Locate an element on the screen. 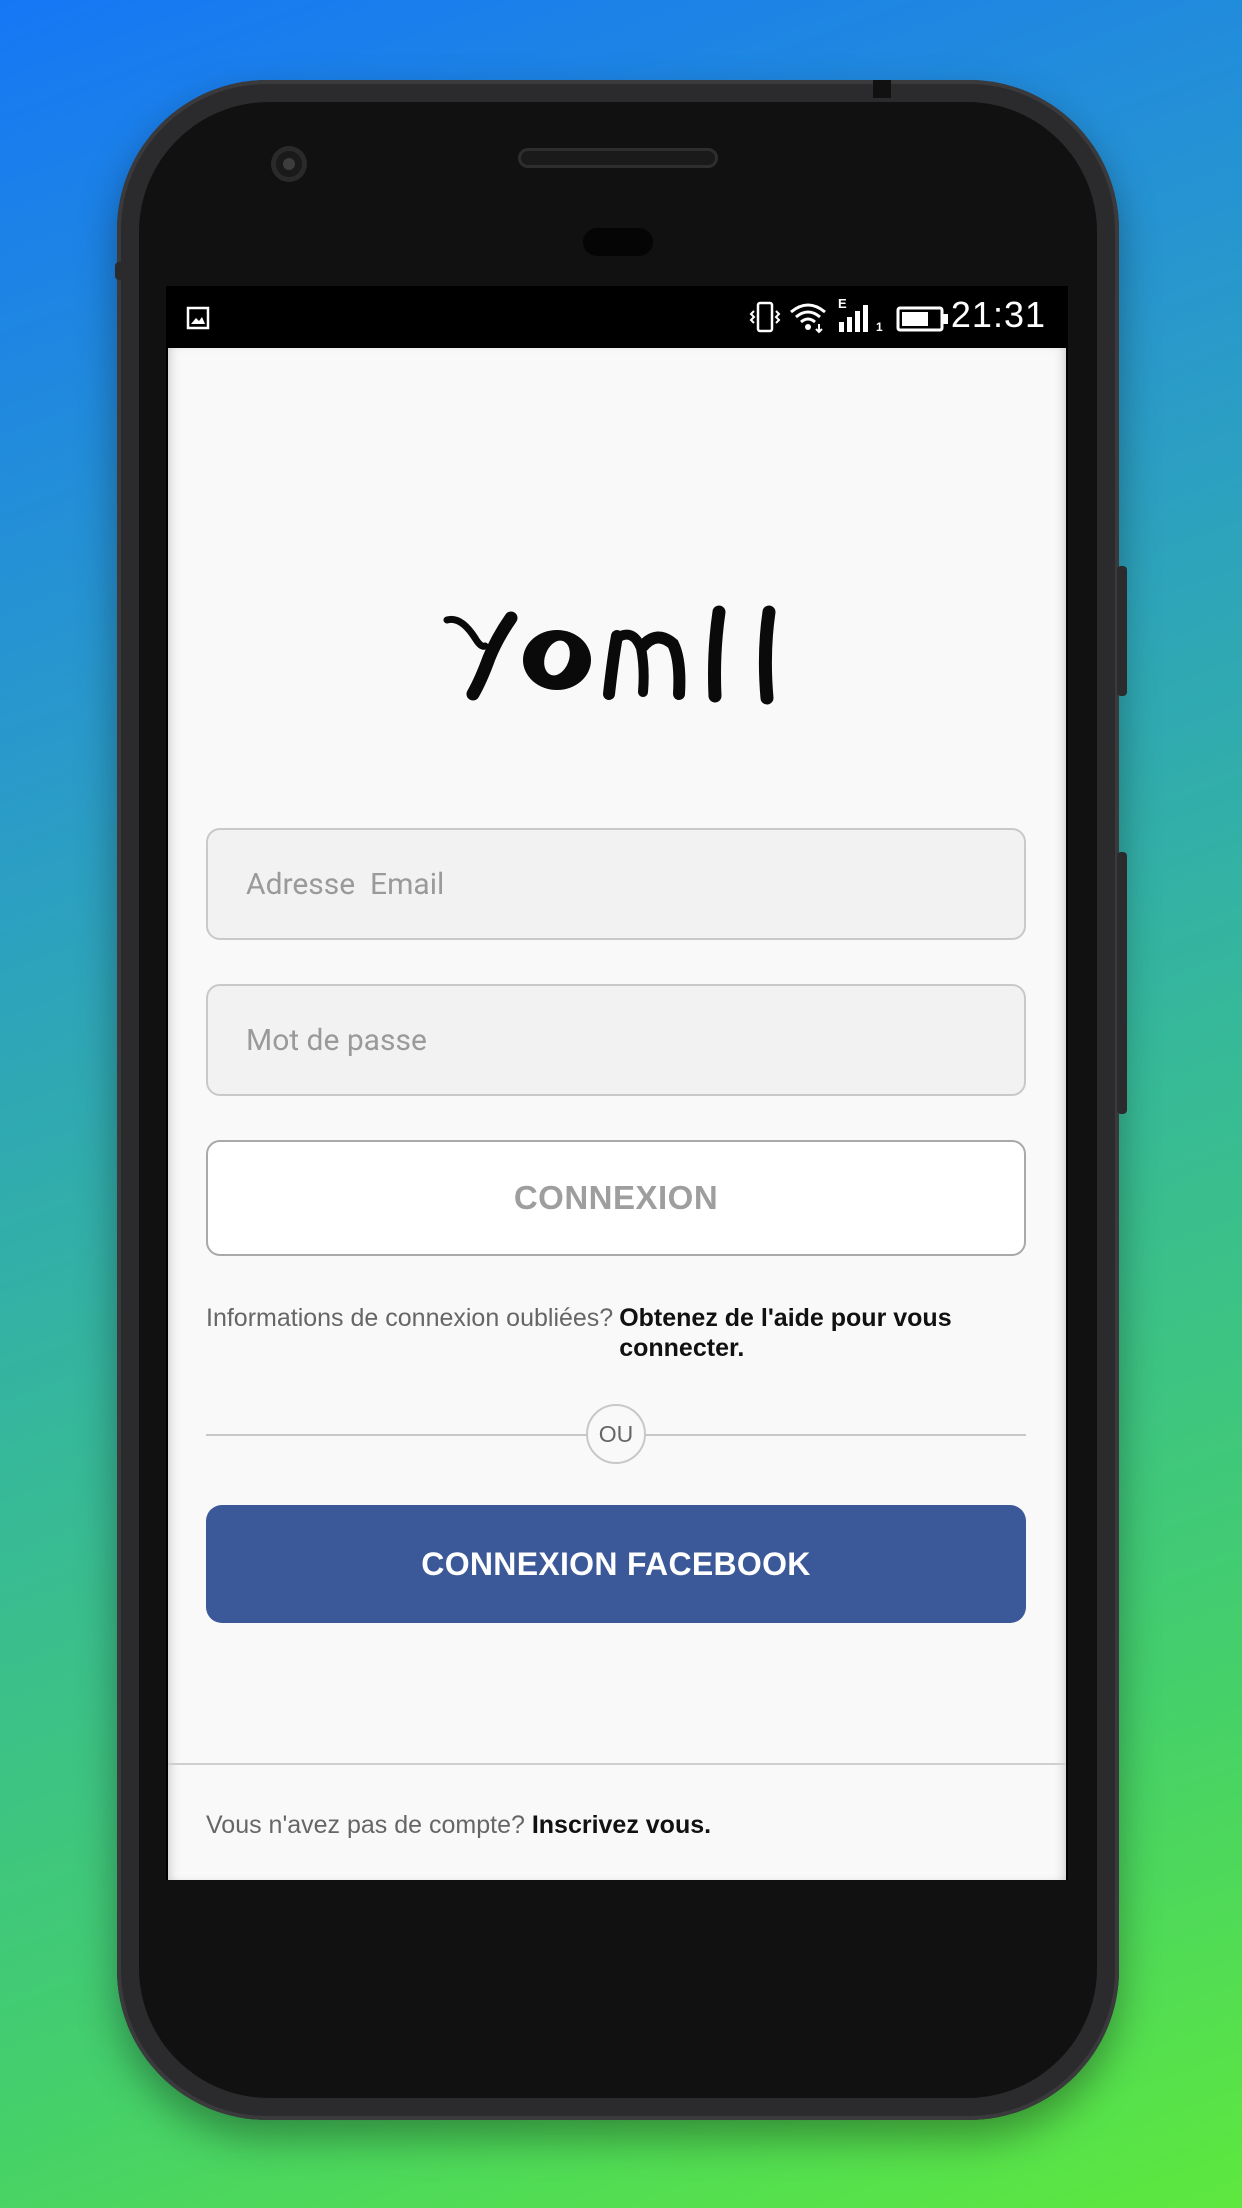  footer-divider is located at coordinates (617, 1764).